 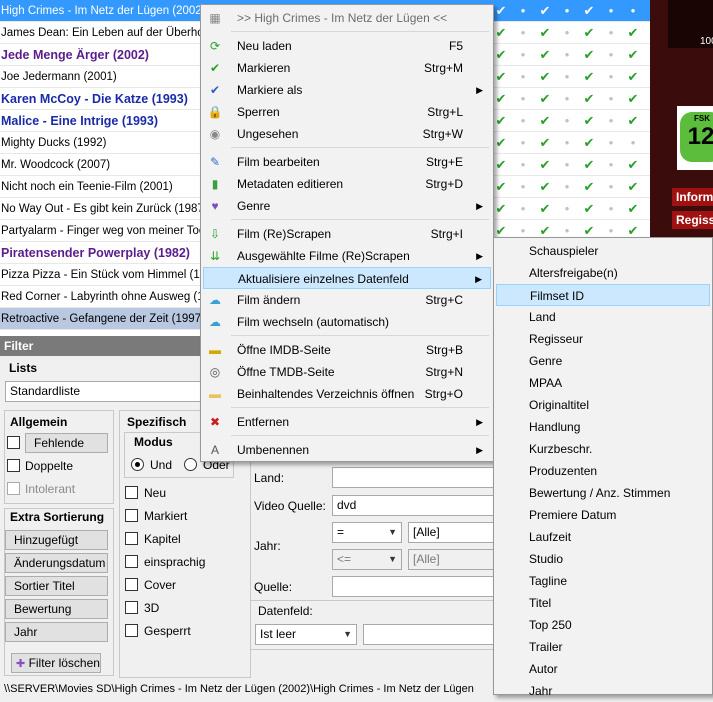 What do you see at coordinates (13, 465) in the screenshot?
I see `doppelte-checkbox` at bounding box center [13, 465].